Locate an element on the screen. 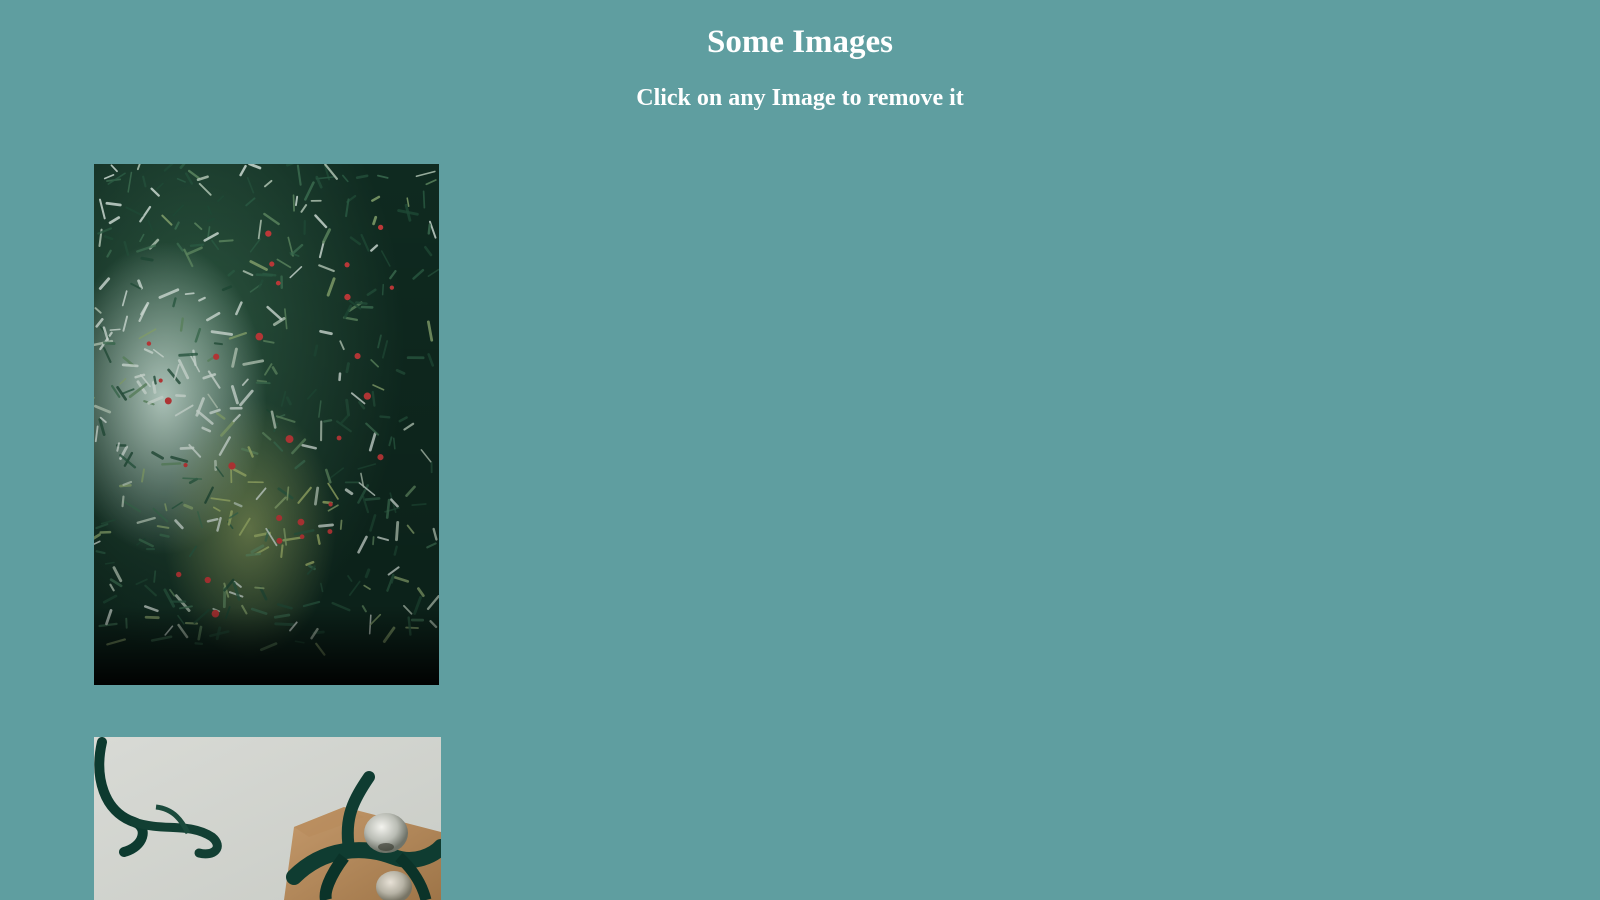 The height and width of the screenshot is (900, 1600). image-evergreen-branches is located at coordinates (266, 424).